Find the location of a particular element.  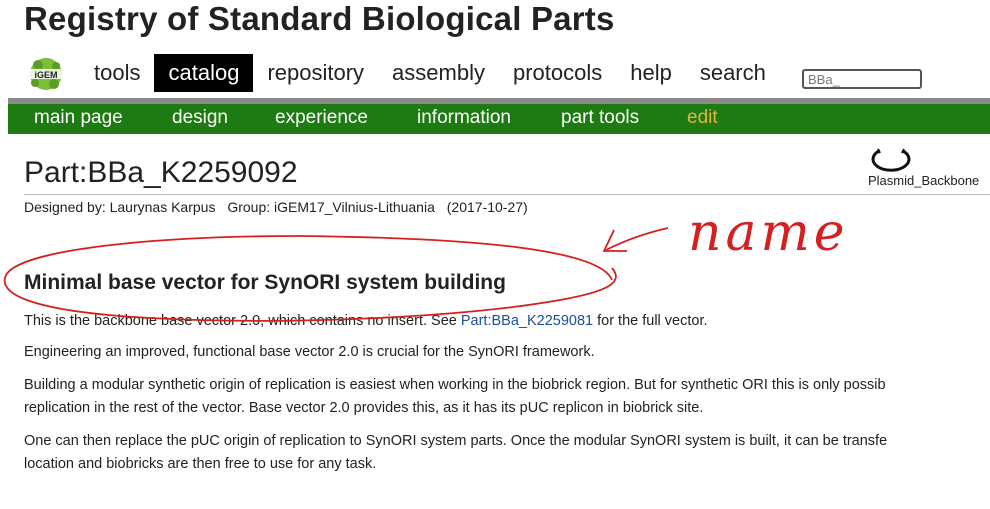

paragraph-1-text-b: for the full vector. is located at coordinates (650, 321).